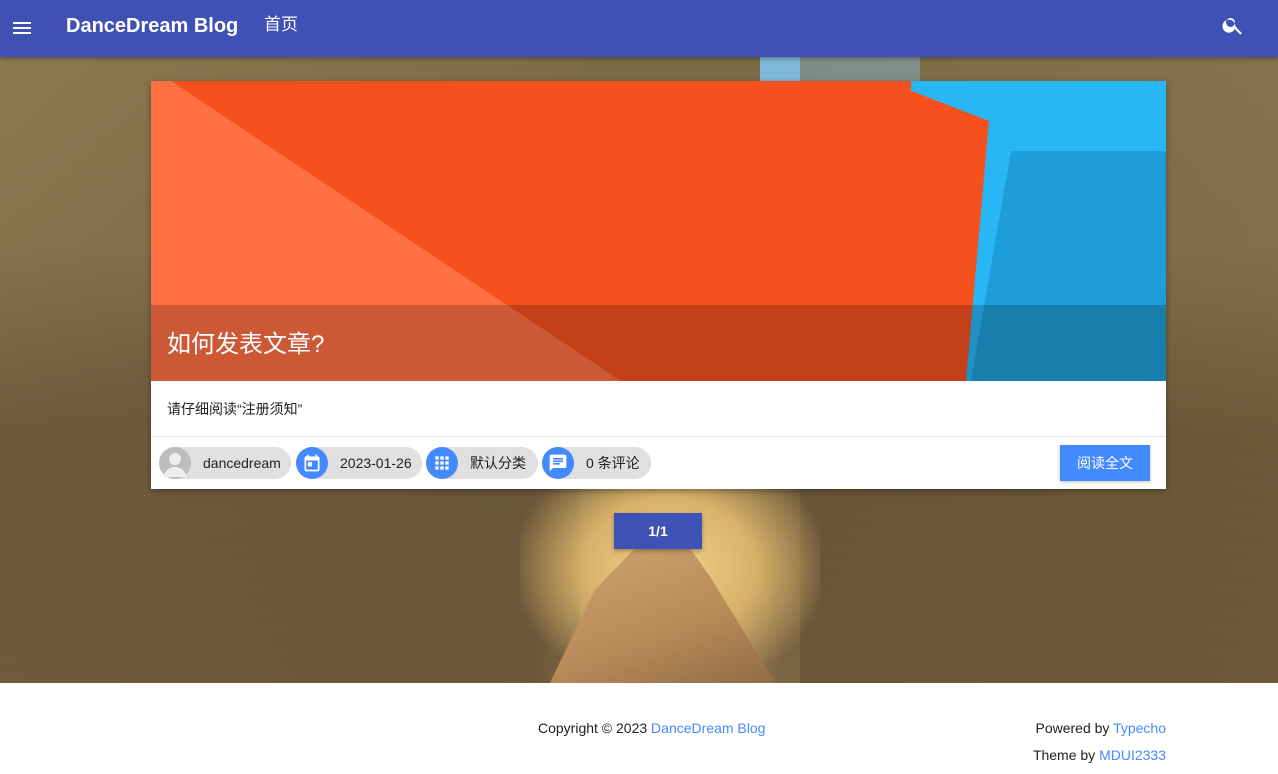 The image size is (1278, 774). What do you see at coordinates (22, 28) in the screenshot?
I see `menu-icon` at bounding box center [22, 28].